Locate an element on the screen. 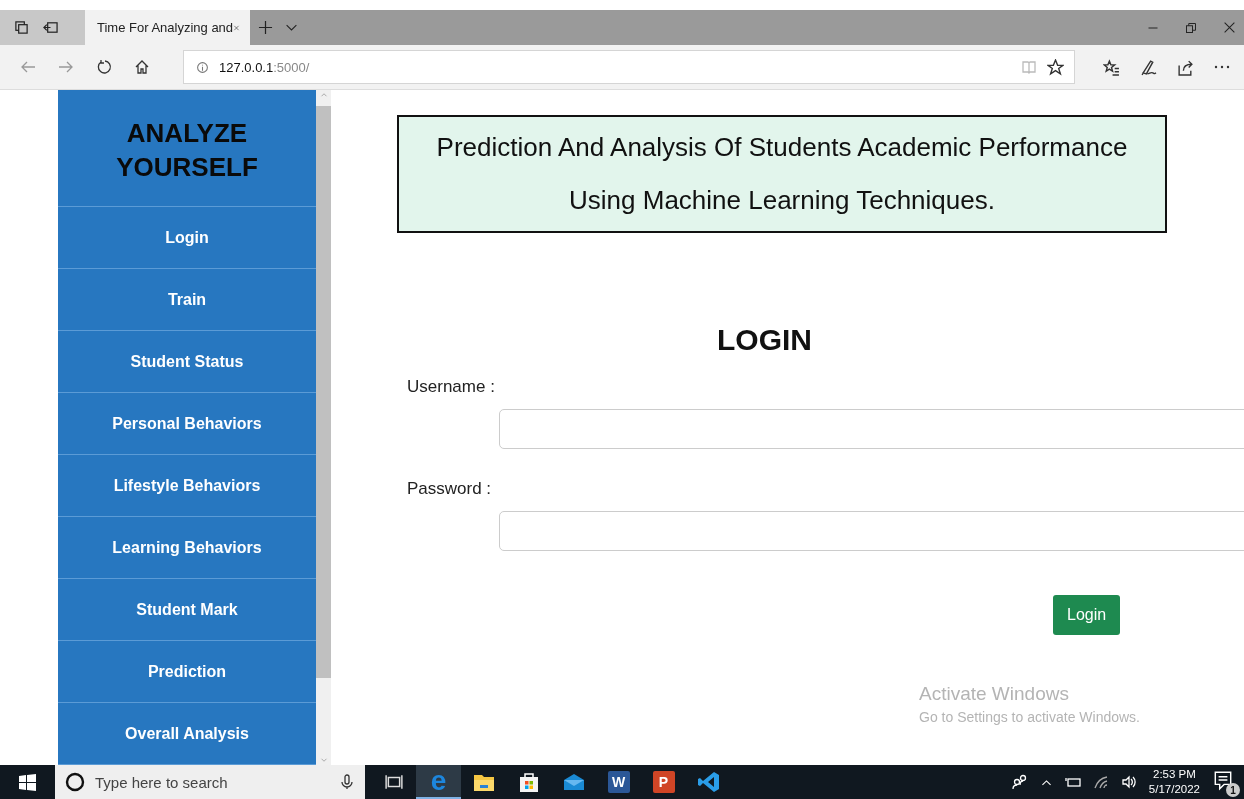  people-icon is located at coordinates (1019, 782).